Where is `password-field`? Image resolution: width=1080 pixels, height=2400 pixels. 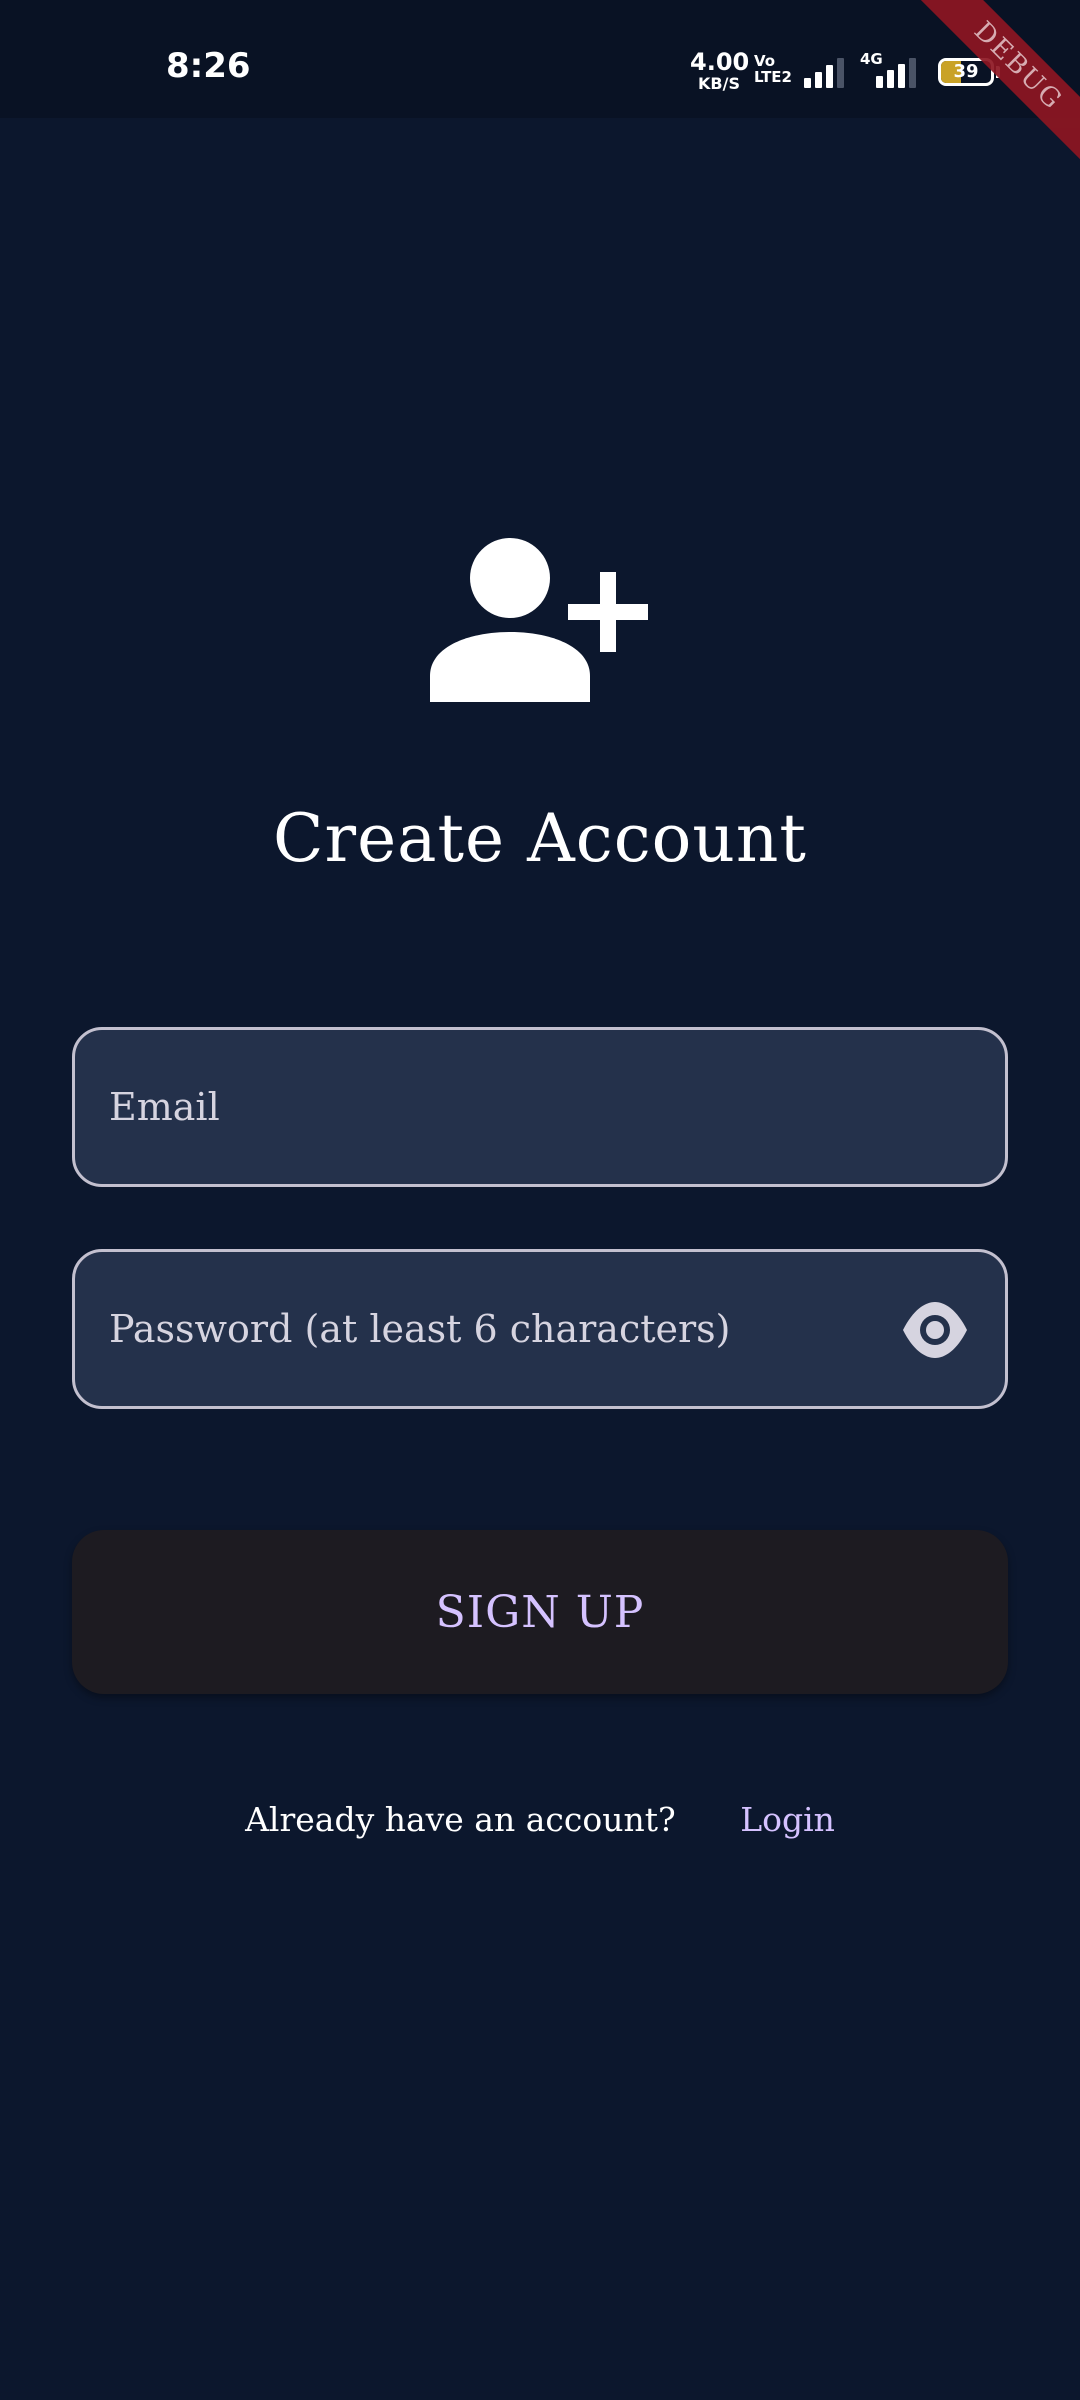
password-field is located at coordinates (519, 1329).